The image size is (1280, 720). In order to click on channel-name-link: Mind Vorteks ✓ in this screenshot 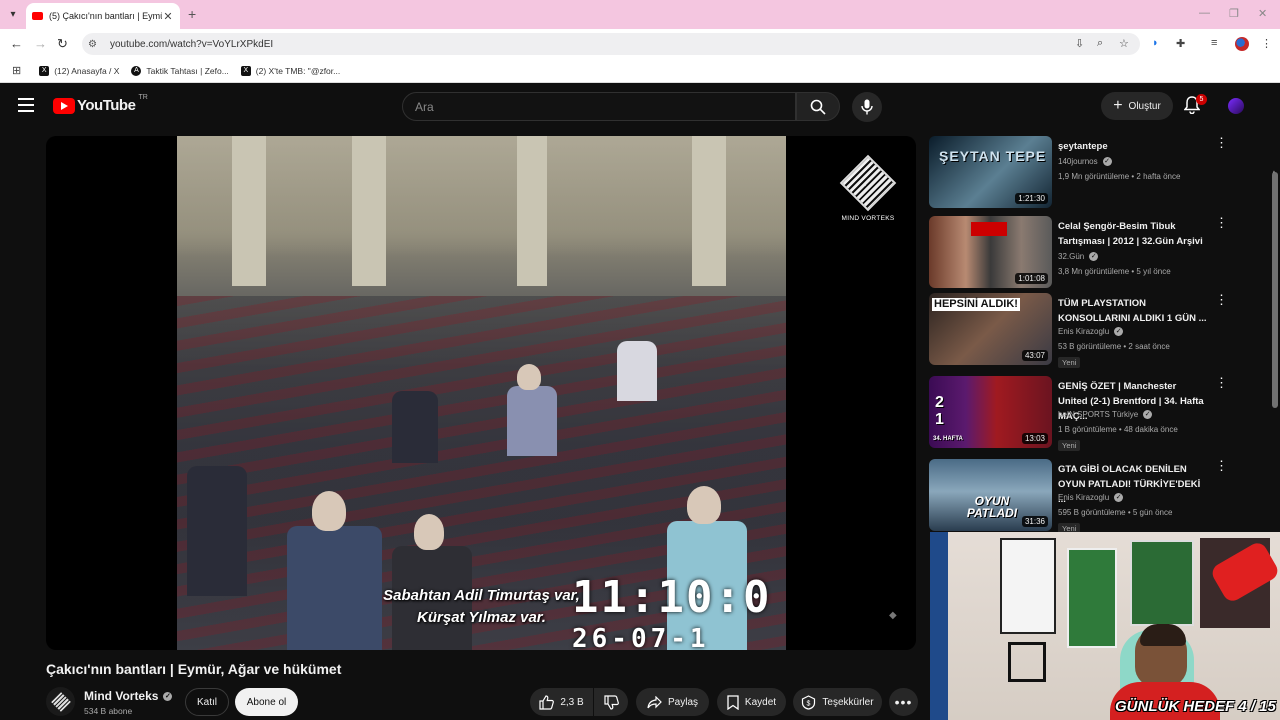, I will do `click(128, 696)`.